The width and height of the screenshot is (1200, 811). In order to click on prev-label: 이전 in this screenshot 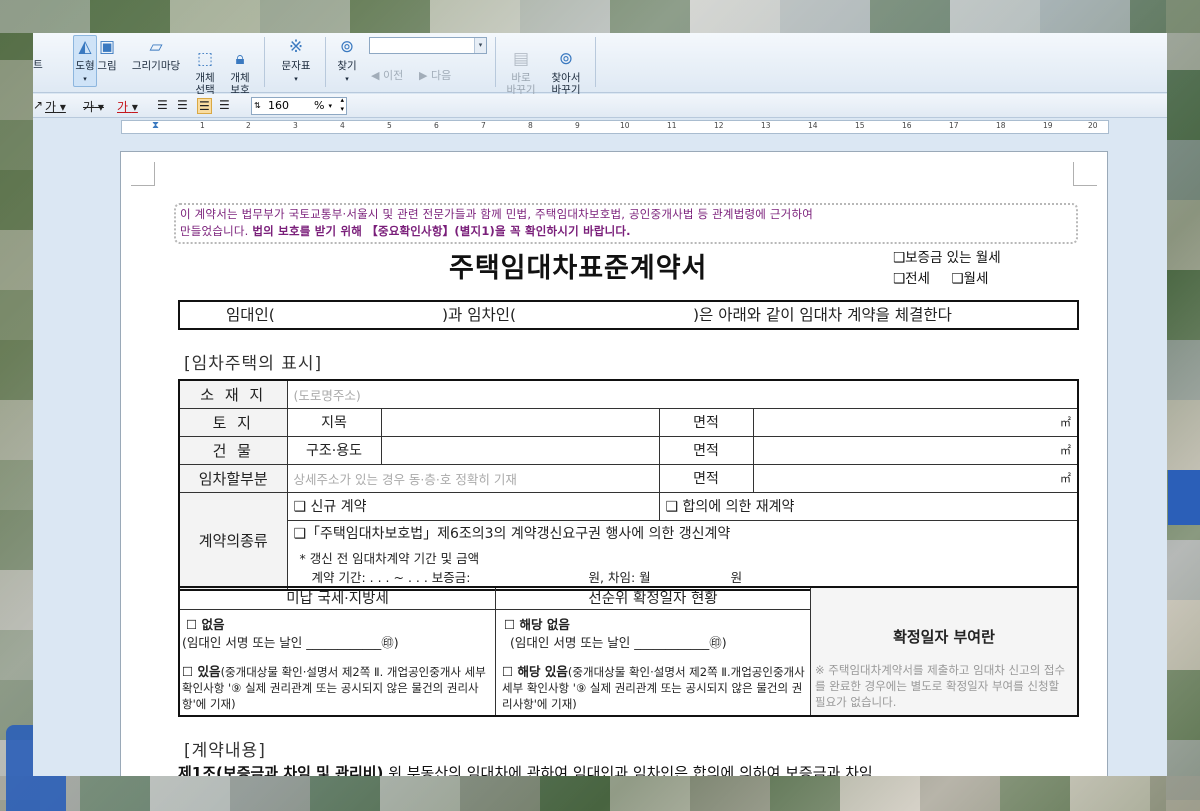, I will do `click(393, 75)`.